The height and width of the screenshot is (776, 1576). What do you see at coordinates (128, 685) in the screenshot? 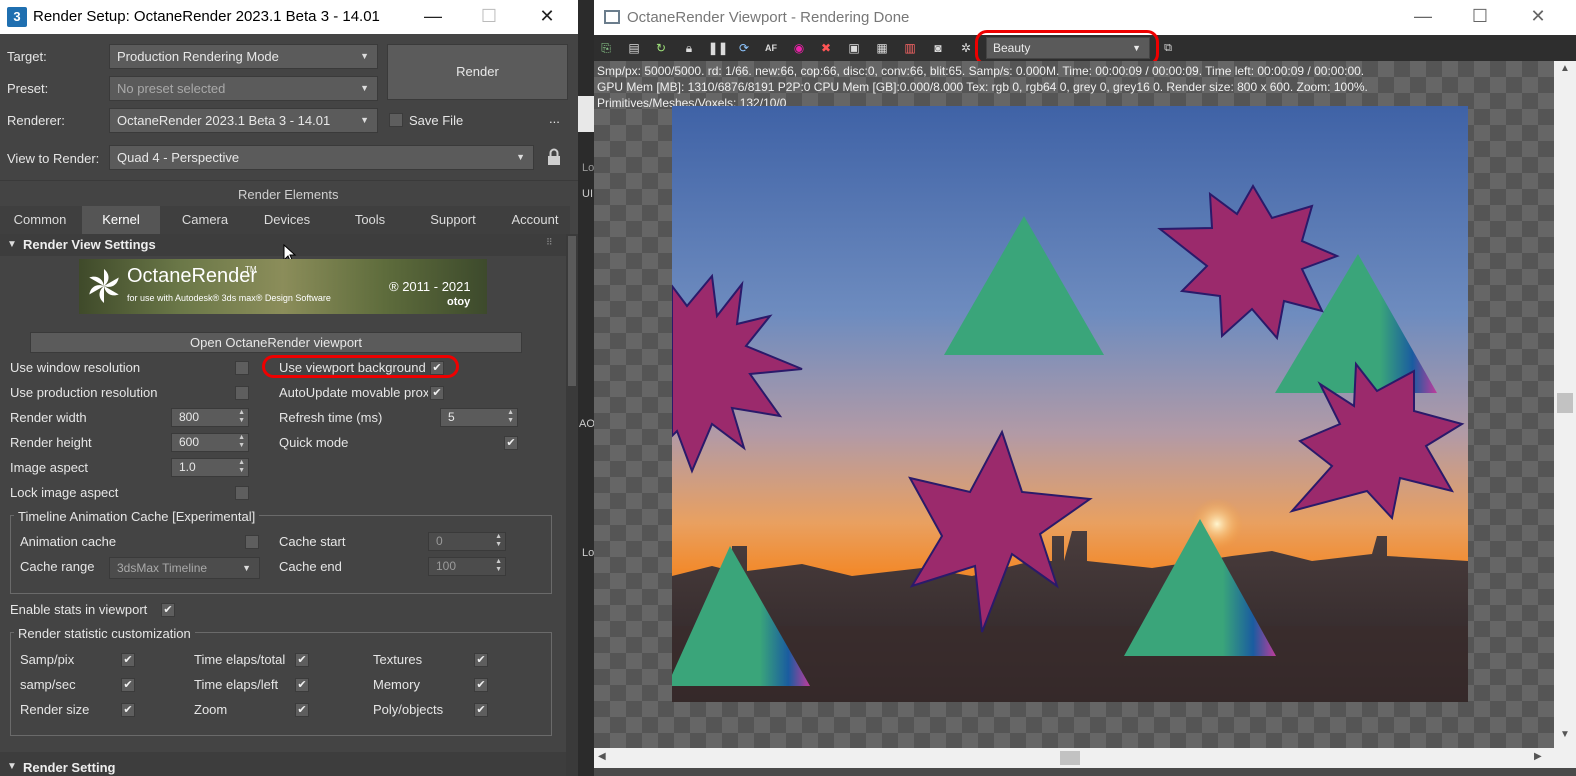
I see `samp-sec-checkbox: ✔` at bounding box center [128, 685].